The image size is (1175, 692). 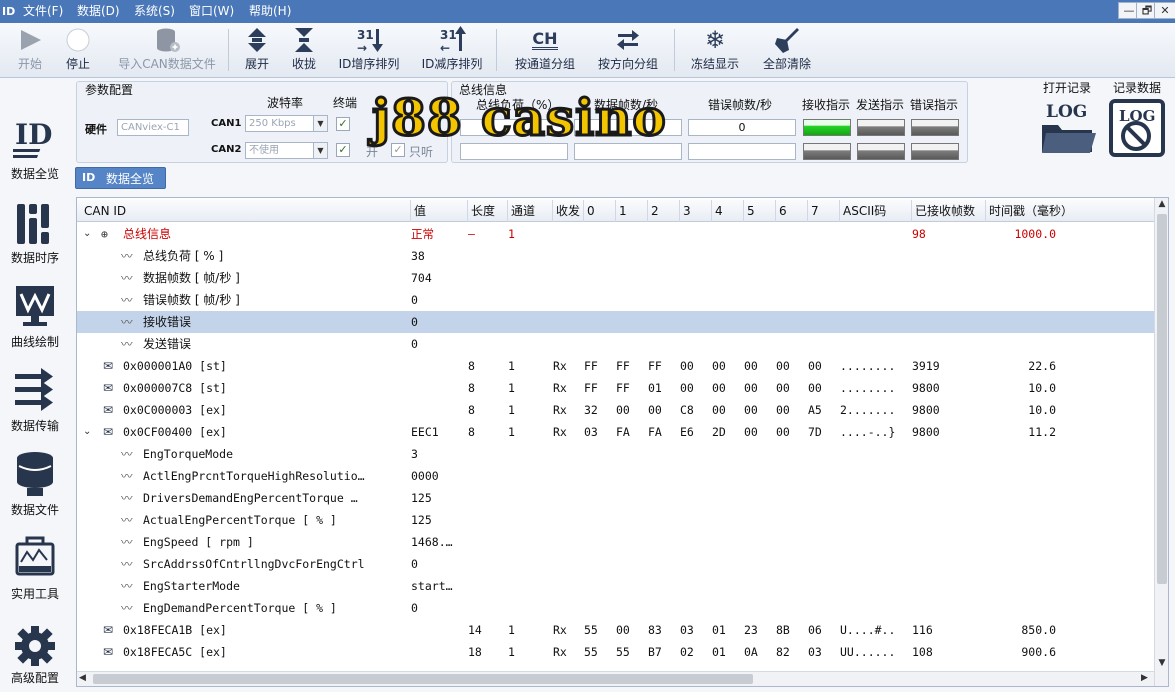 I want to click on vertical-scroll-thumb, so click(x=1162, y=399).